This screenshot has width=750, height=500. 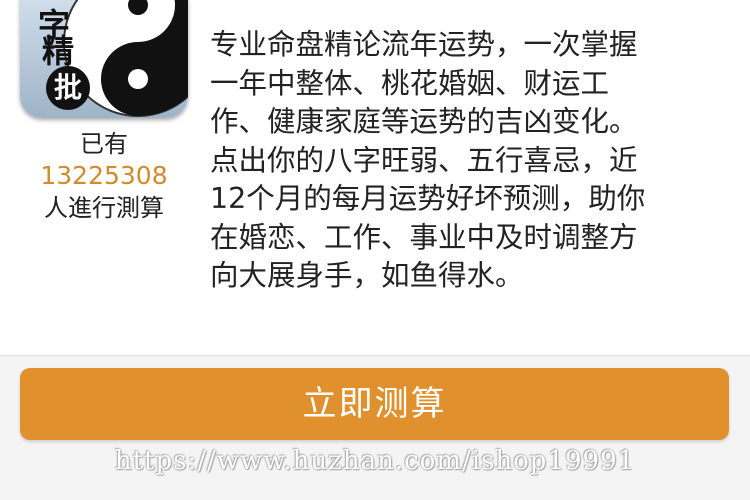 What do you see at coordinates (367, 275) in the screenshot?
I see `description-line: 向大展身手，如鱼得水。` at bounding box center [367, 275].